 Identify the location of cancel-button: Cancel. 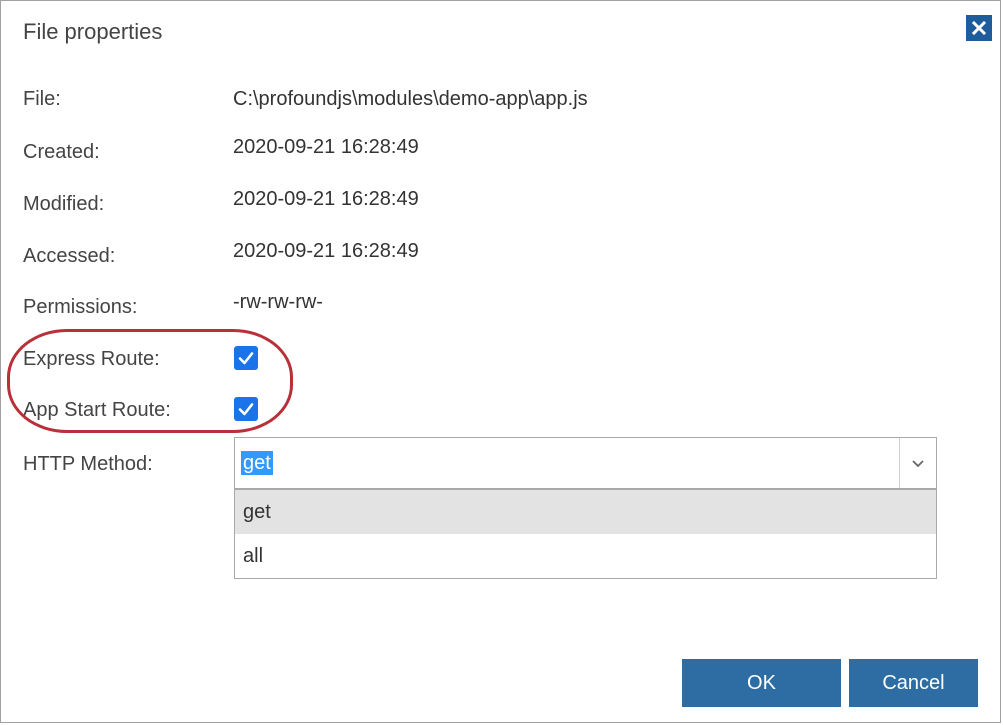
(913, 683).